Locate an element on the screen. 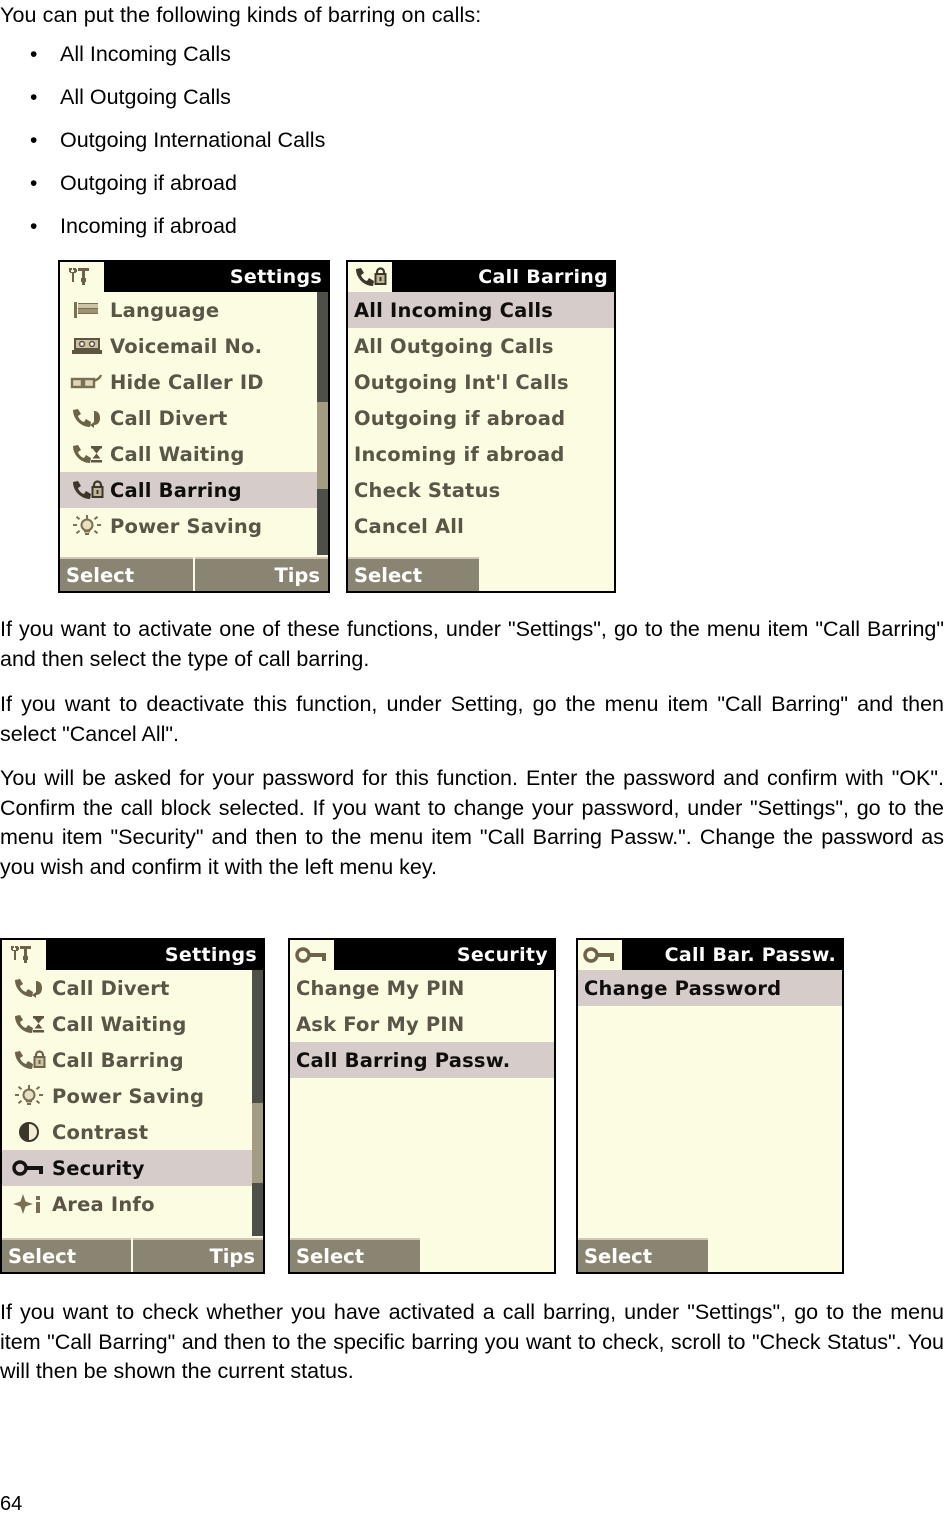 The height and width of the screenshot is (1537, 944). menu-item-incoming-if-abroad: Incoming if abroad is located at coordinates (481, 454).